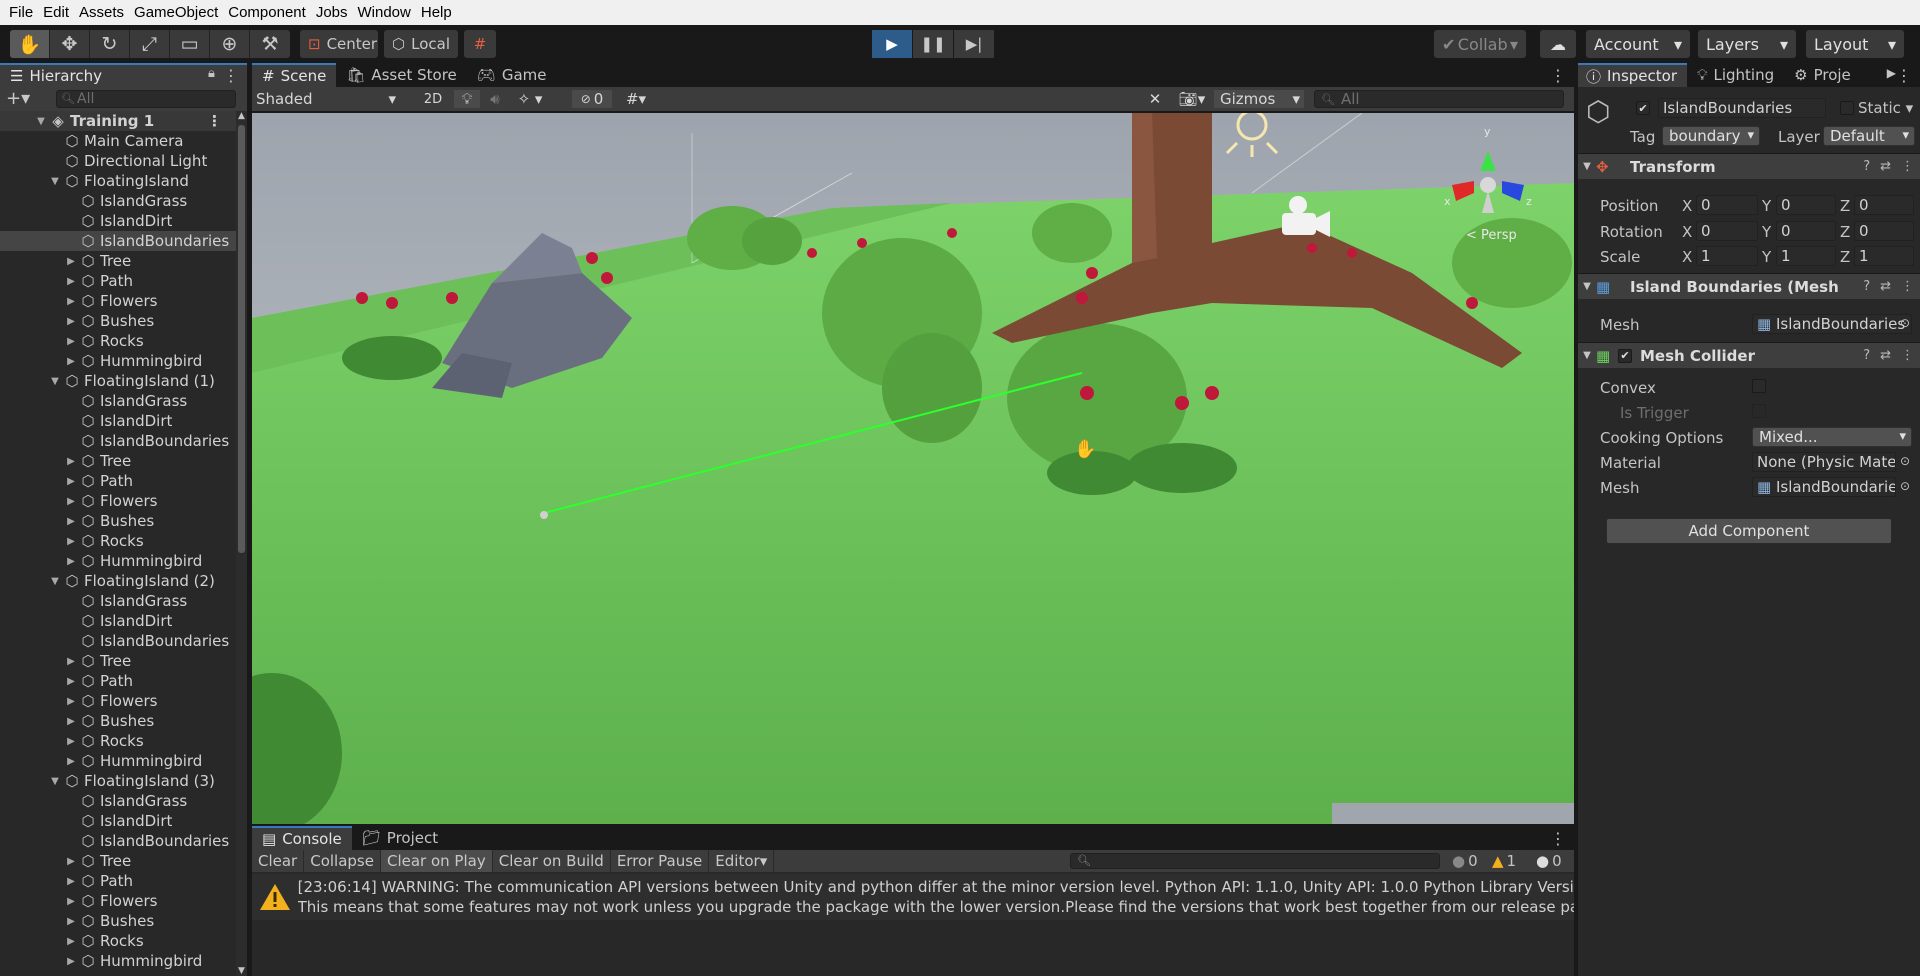  I want to click on tab-game: 🎮︎ Game, so click(512, 75).